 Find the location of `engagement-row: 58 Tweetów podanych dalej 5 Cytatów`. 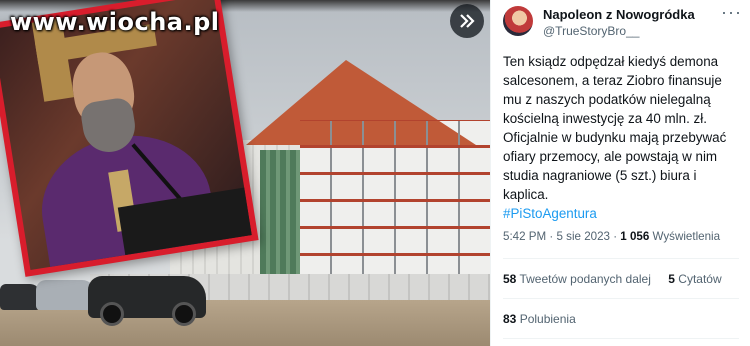

engagement-row: 58 Tweetów podanych dalej 5 Cytatów is located at coordinates (619, 279).